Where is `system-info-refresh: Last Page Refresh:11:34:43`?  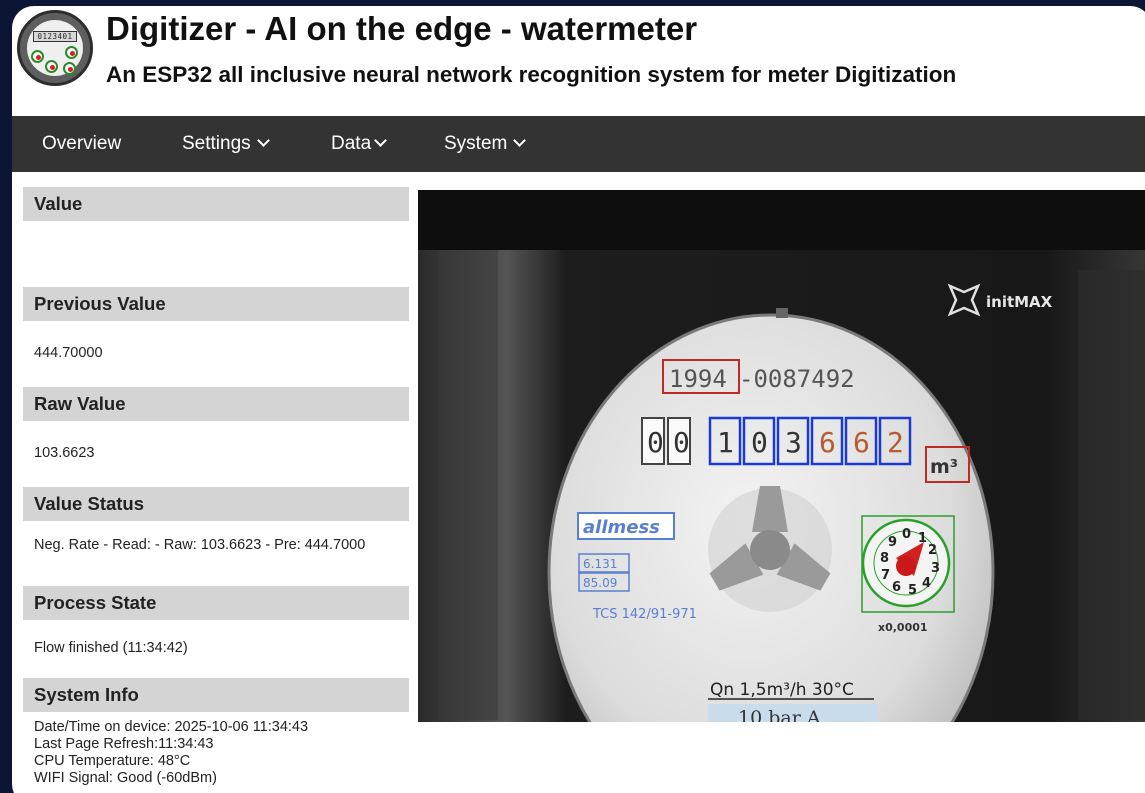
system-info-refresh: Last Page Refresh:11:34:43 is located at coordinates (124, 744).